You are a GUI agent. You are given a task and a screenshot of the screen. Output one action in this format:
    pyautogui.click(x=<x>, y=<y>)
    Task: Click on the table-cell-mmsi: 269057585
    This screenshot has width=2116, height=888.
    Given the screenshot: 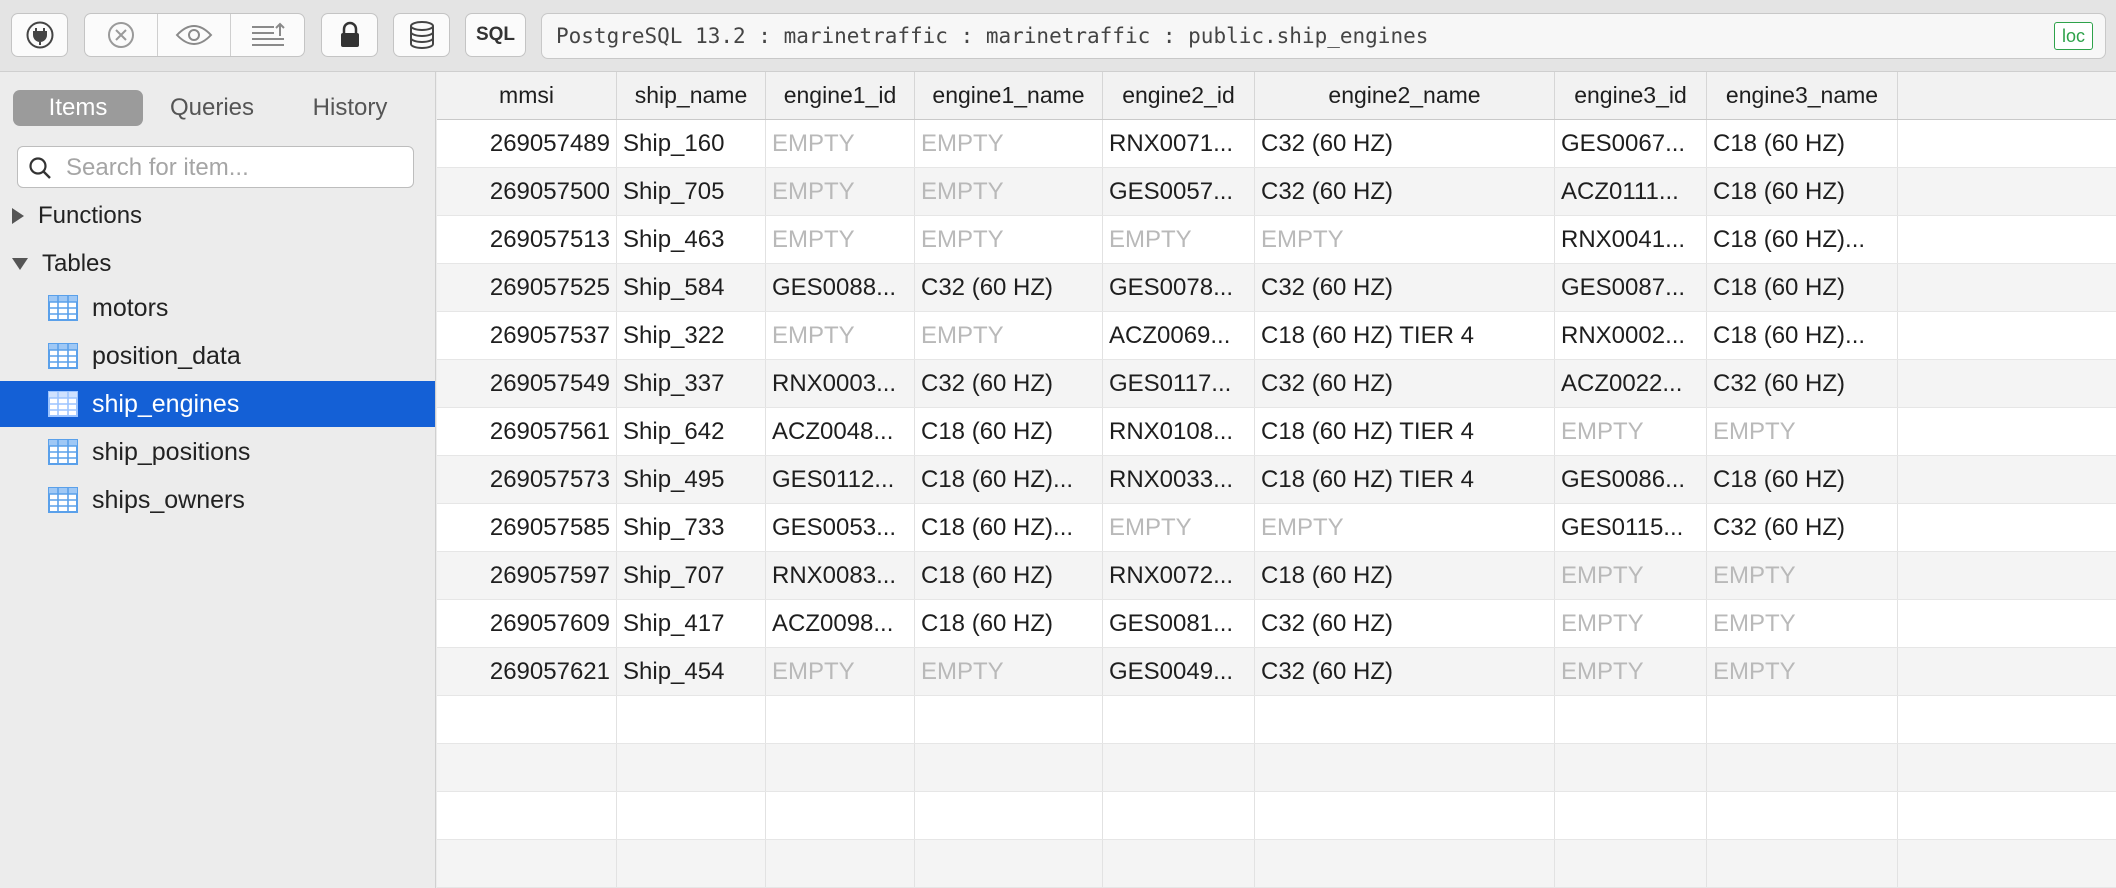 What is the action you would take?
    pyautogui.click(x=527, y=527)
    